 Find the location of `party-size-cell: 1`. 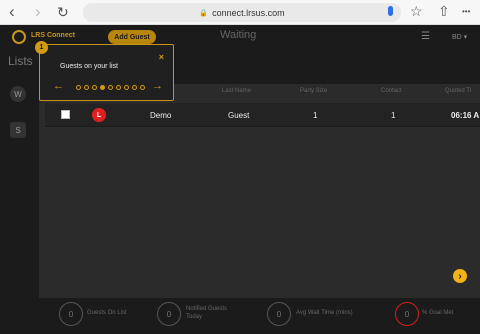

party-size-cell: 1 is located at coordinates (315, 115).